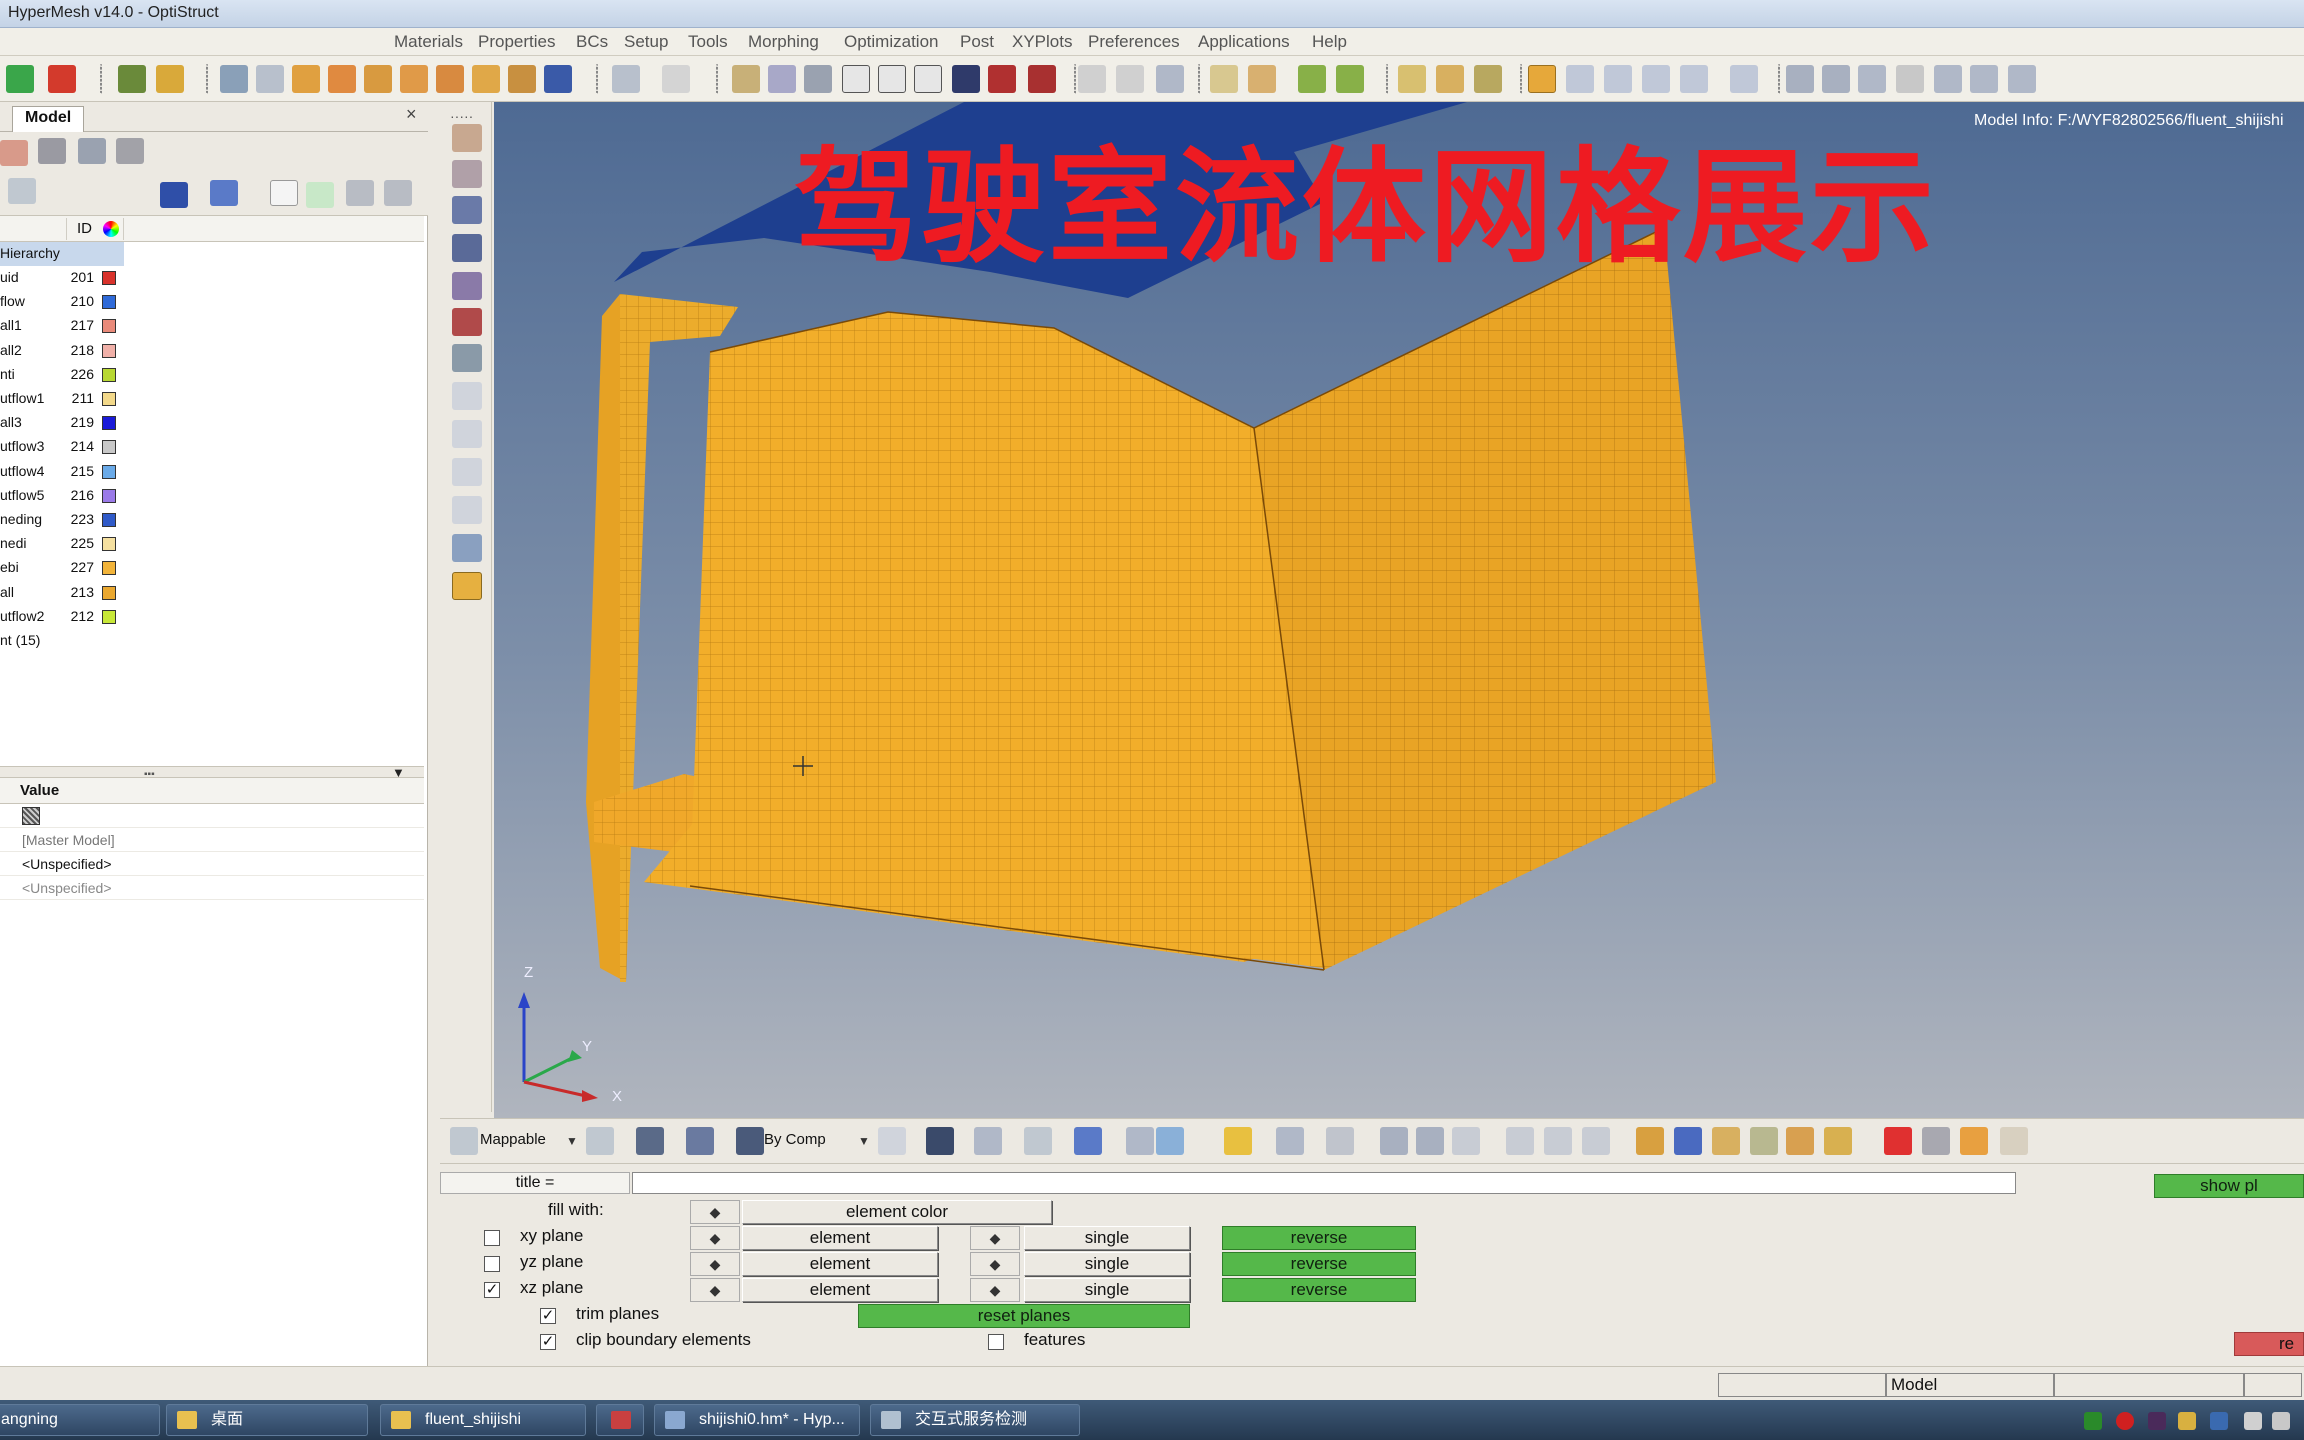  Describe the element at coordinates (988, 1141) in the screenshot. I see `line-icon` at that location.